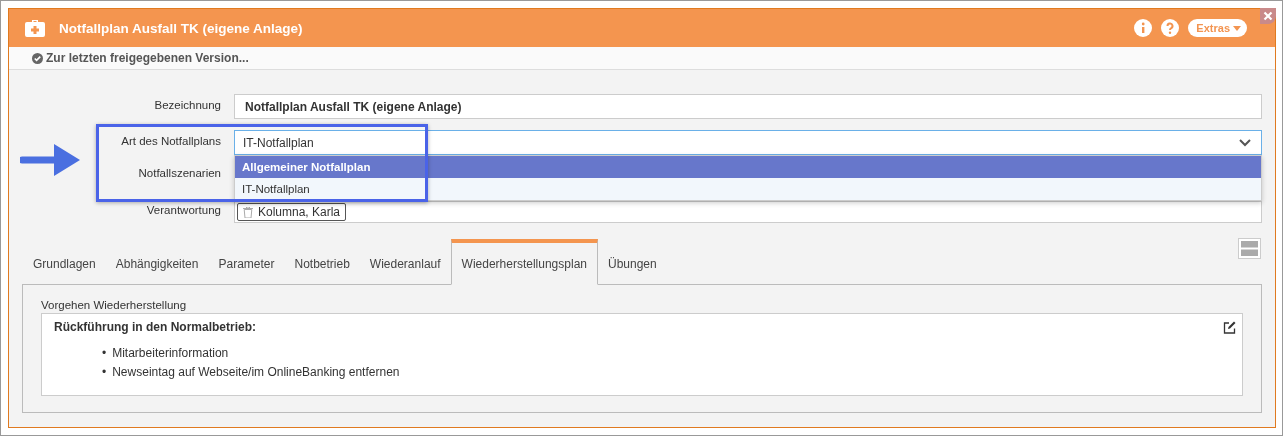 Image resolution: width=1283 pixels, height=436 pixels. I want to click on field-label: Verantwortung, so click(183, 209).